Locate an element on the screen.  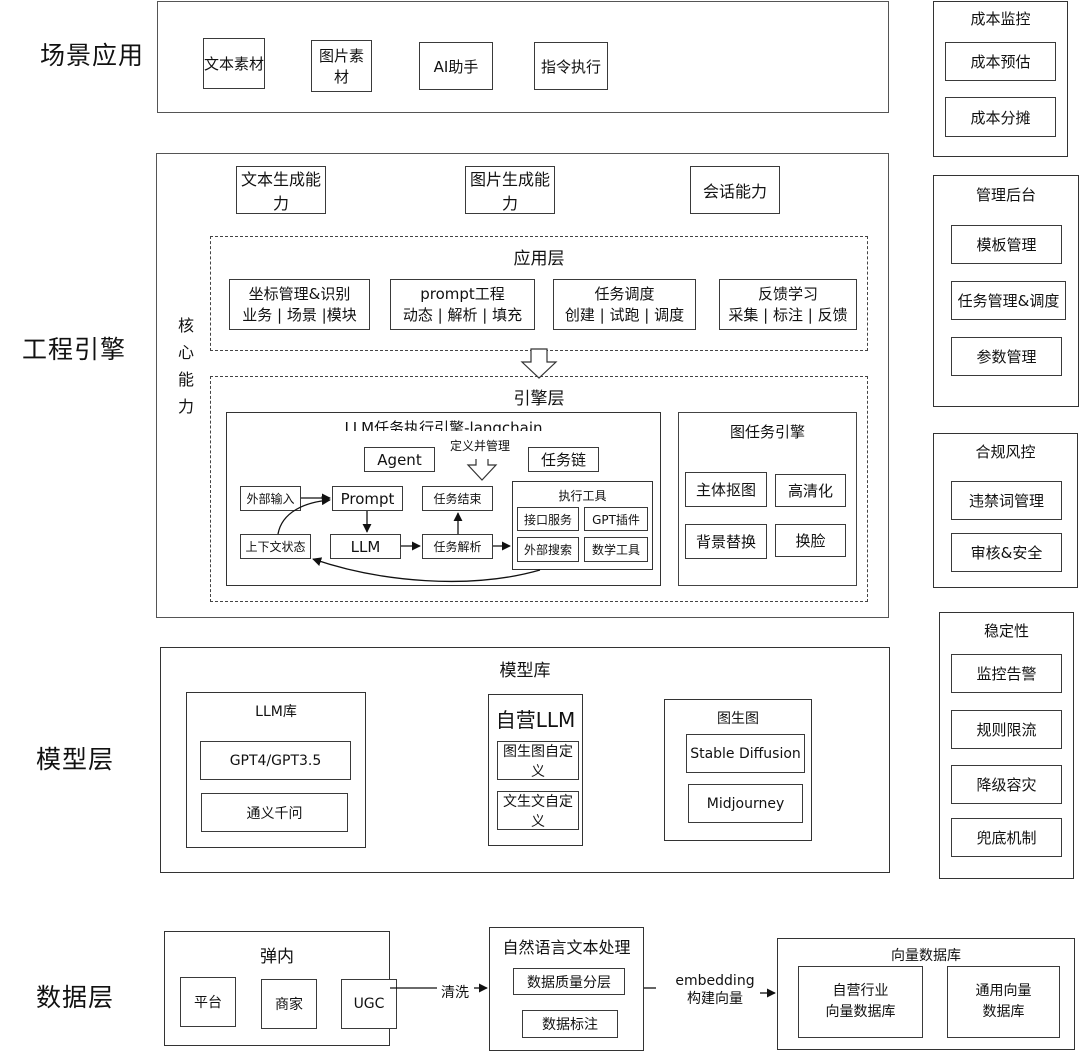
task-chain-box: 任务链 is located at coordinates (563, 459).